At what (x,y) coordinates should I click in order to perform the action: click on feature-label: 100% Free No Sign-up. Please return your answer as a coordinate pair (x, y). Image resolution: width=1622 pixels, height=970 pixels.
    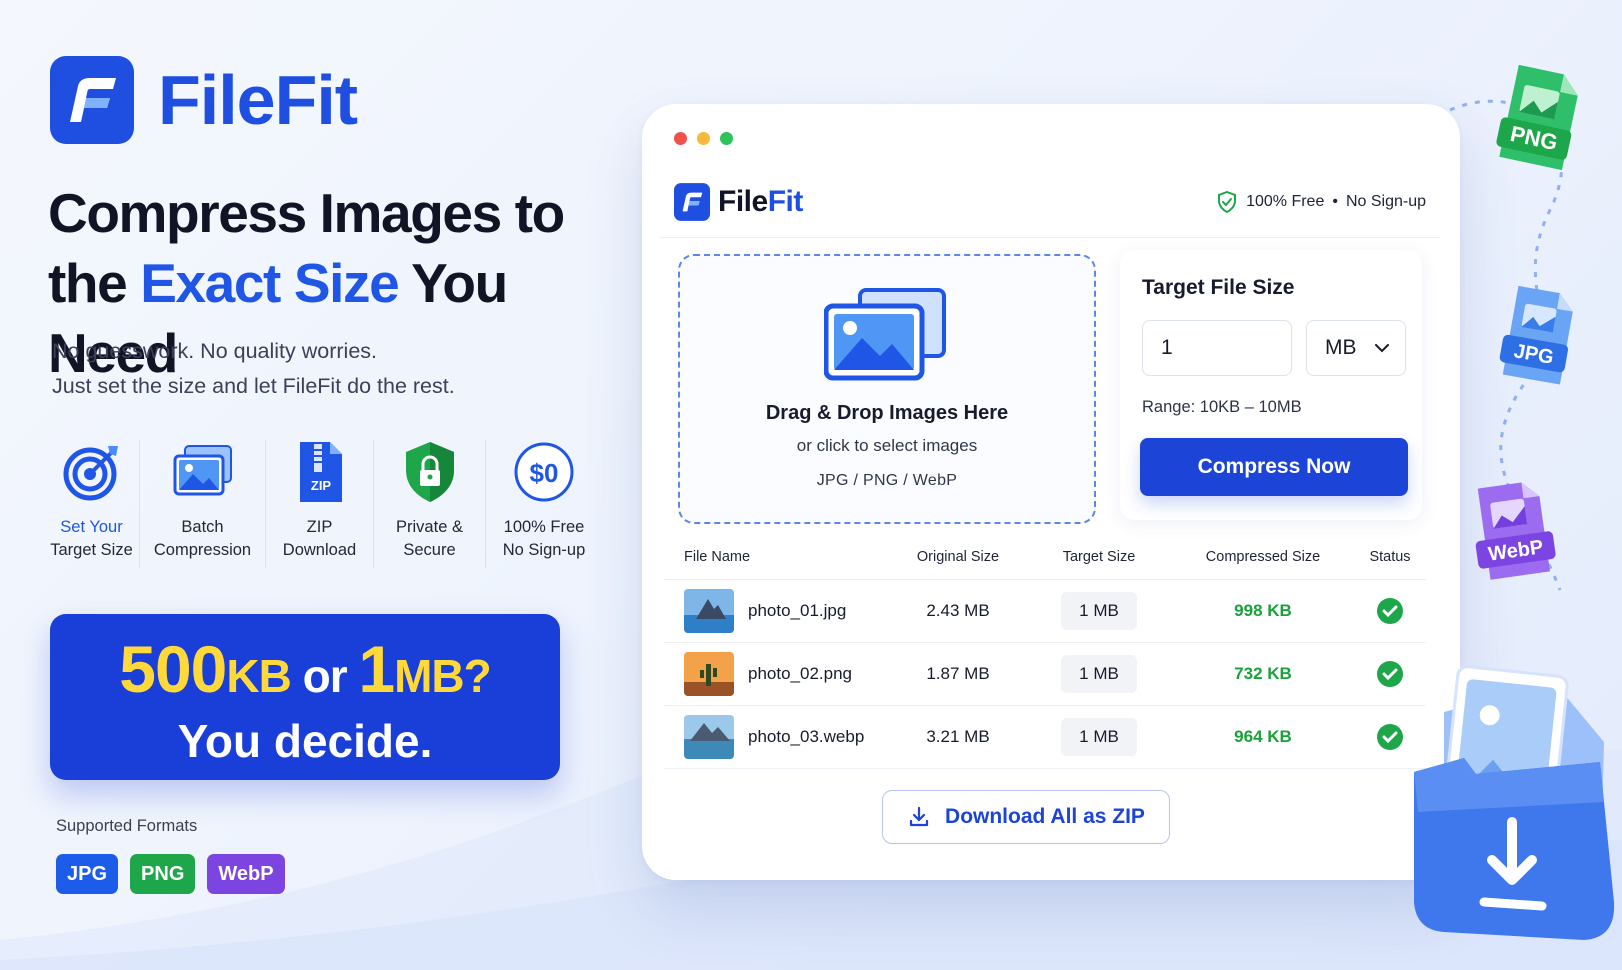
    Looking at the image, I should click on (544, 539).